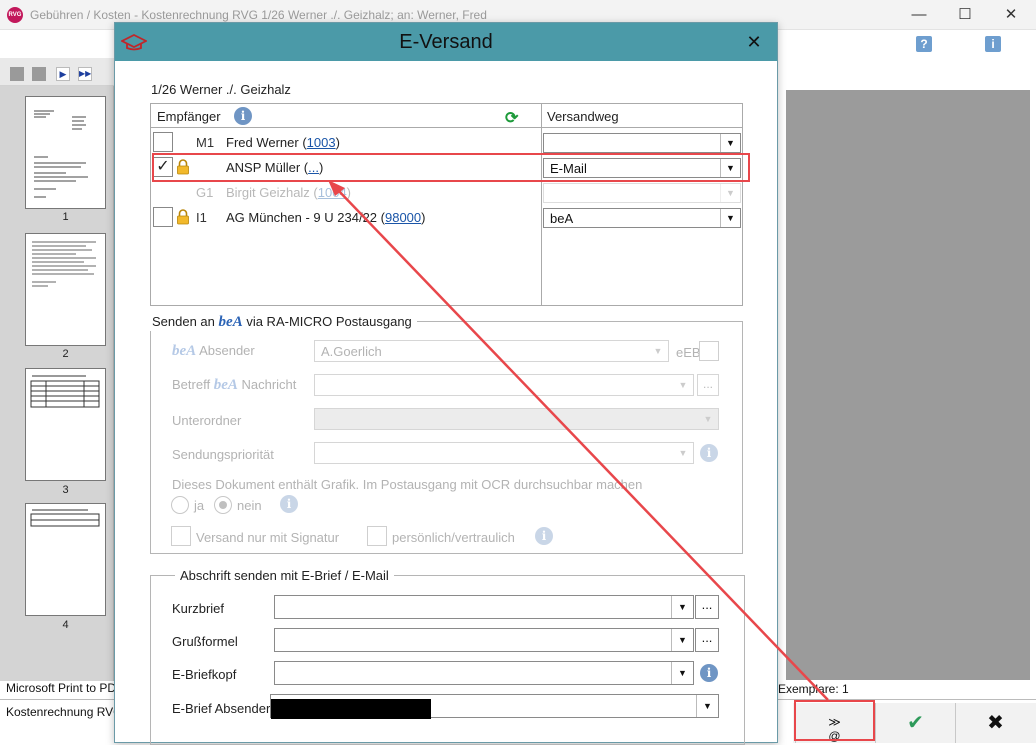 This screenshot has width=1036, height=745. I want to click on briefkopf-select: ▼, so click(484, 673).